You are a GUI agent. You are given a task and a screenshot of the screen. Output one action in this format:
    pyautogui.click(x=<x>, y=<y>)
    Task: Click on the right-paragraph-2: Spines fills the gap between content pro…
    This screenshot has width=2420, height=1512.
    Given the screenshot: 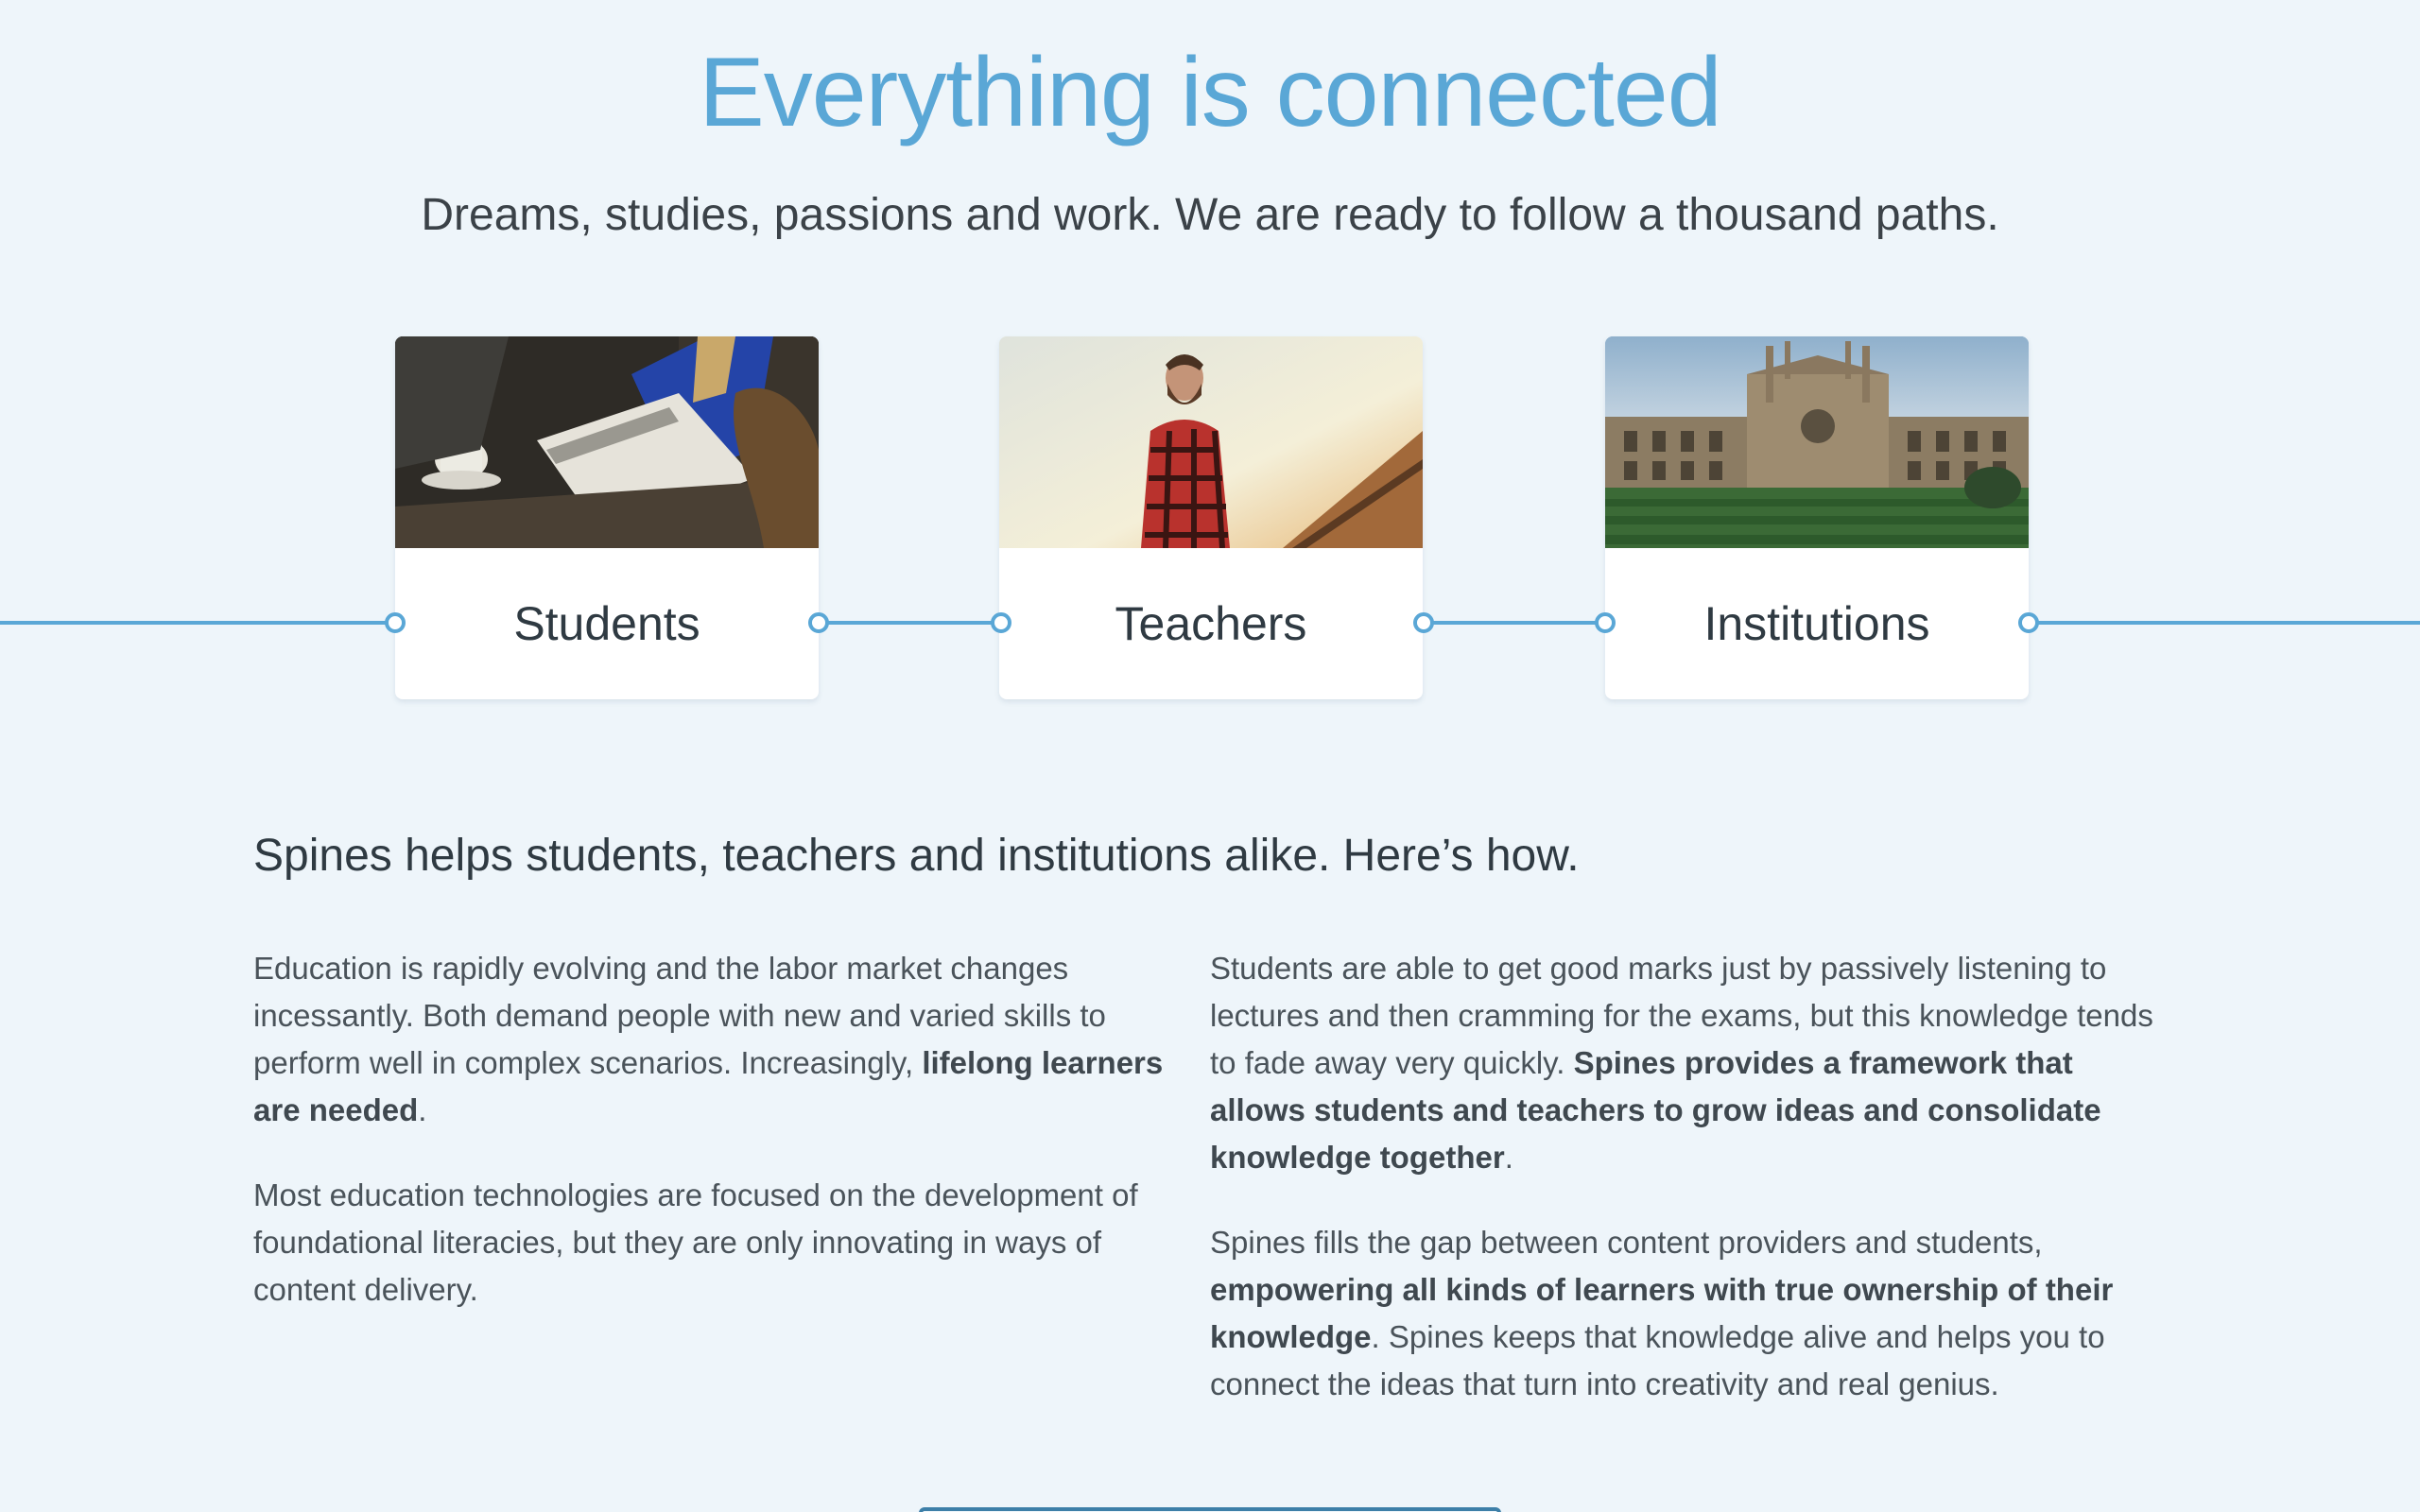 What is the action you would take?
    pyautogui.click(x=1682, y=1313)
    